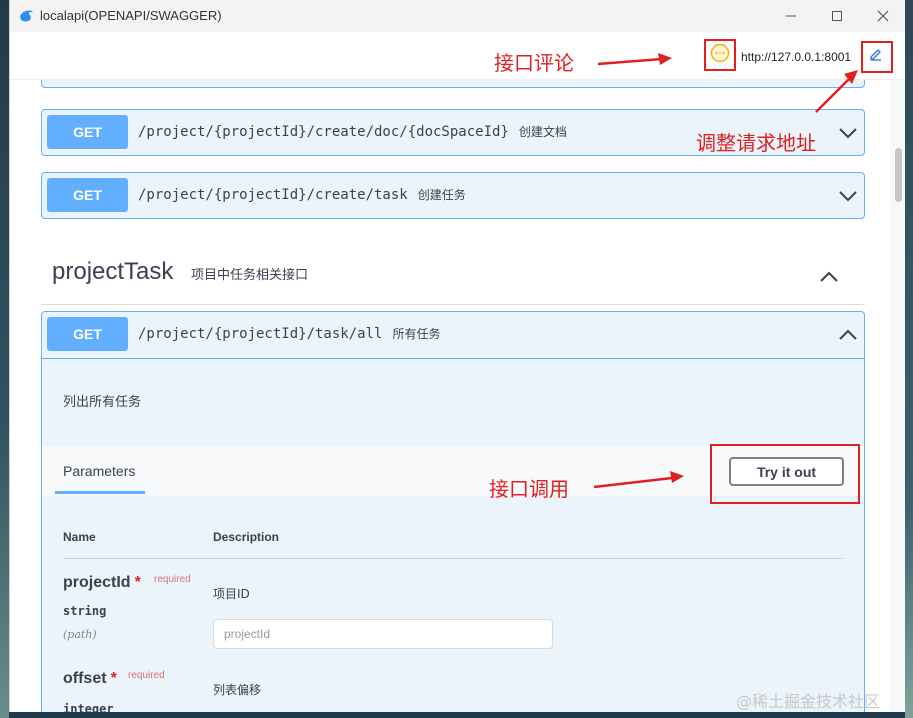 This screenshot has height=718, width=913. I want to click on minimize-icon, so click(791, 16).